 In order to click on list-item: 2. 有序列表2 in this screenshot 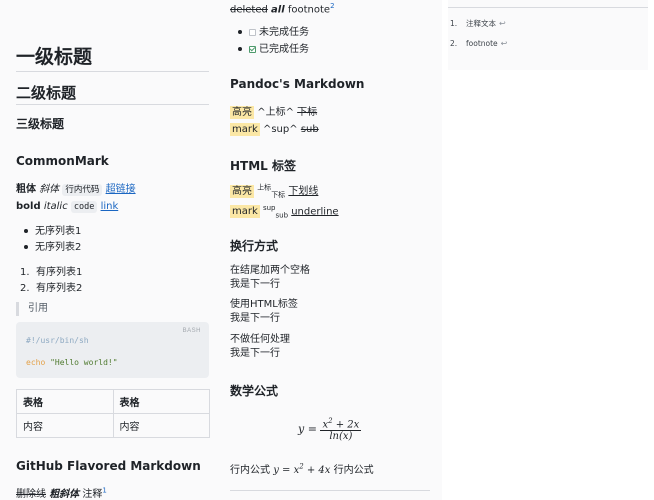, I will do `click(51, 288)`.